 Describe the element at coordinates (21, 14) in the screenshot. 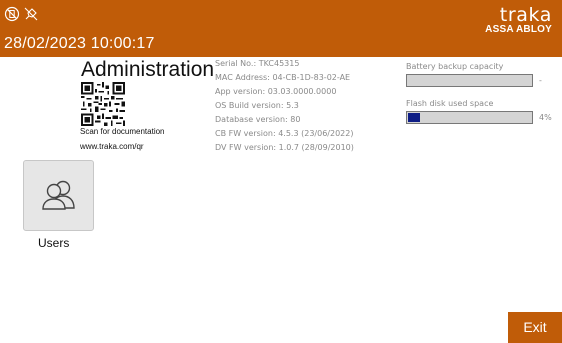

I see `status-icons` at that location.